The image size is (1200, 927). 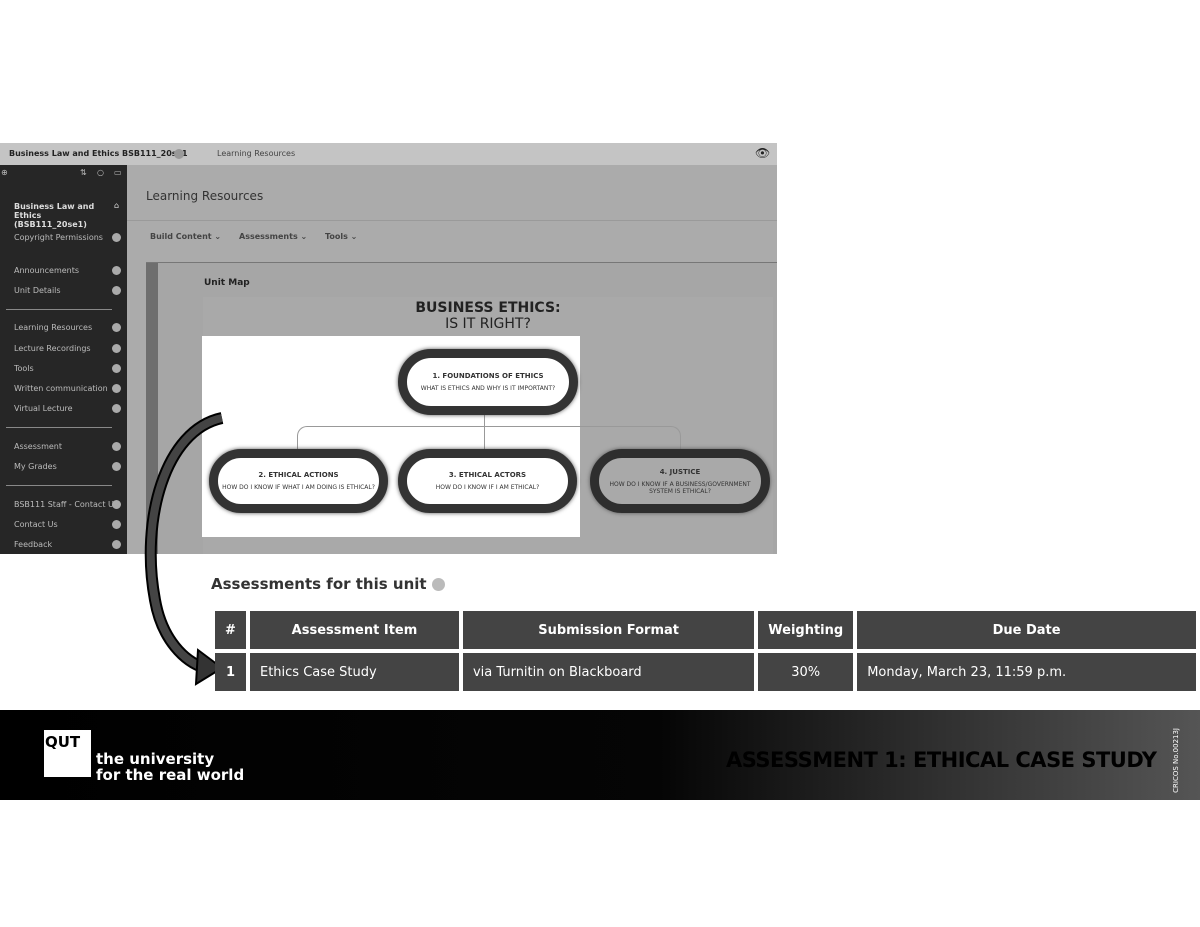 I want to click on tagline: for the real world, so click(x=170, y=775).